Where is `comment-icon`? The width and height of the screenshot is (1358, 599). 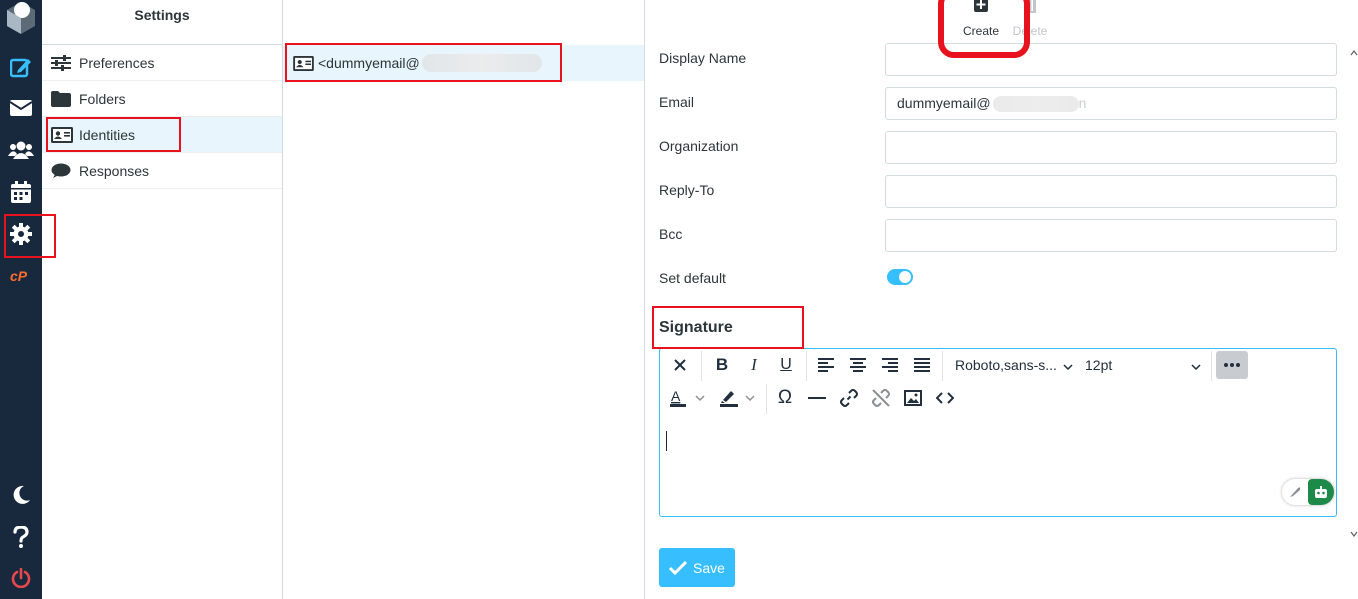 comment-icon is located at coordinates (62, 171).